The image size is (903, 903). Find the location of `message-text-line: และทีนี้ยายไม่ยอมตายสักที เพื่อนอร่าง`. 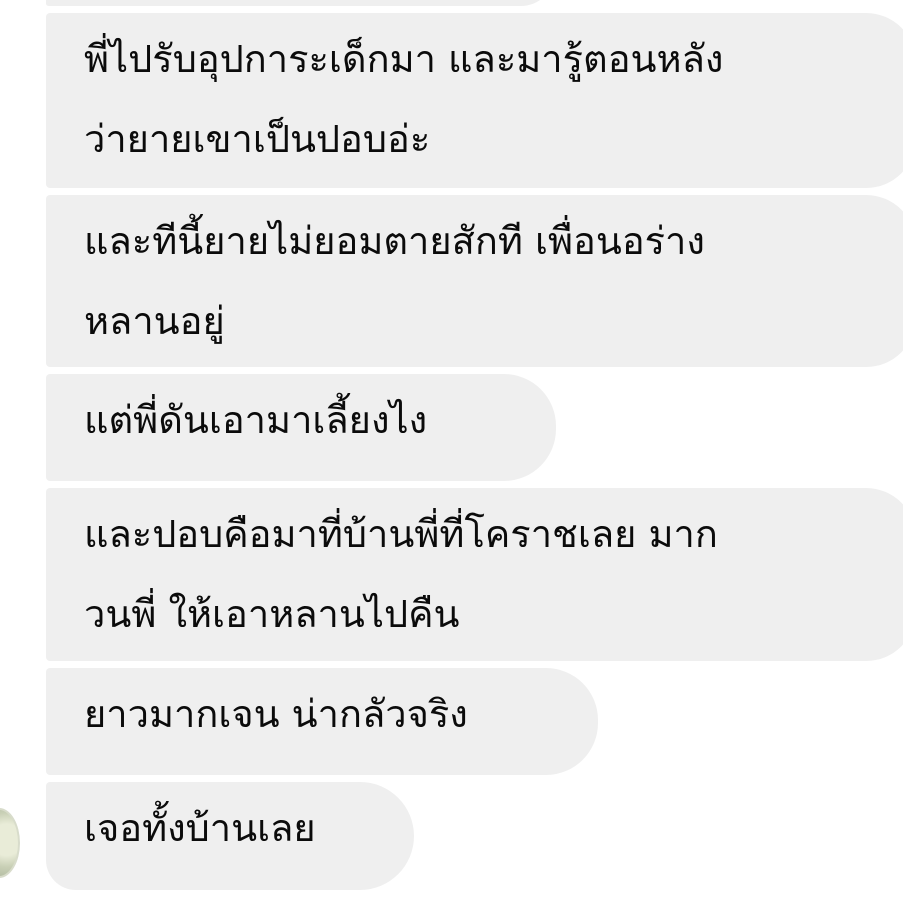

message-text-line: และทีนี้ยายไม่ยอมตายสักที เพื่อนอร่าง is located at coordinates (394, 241).